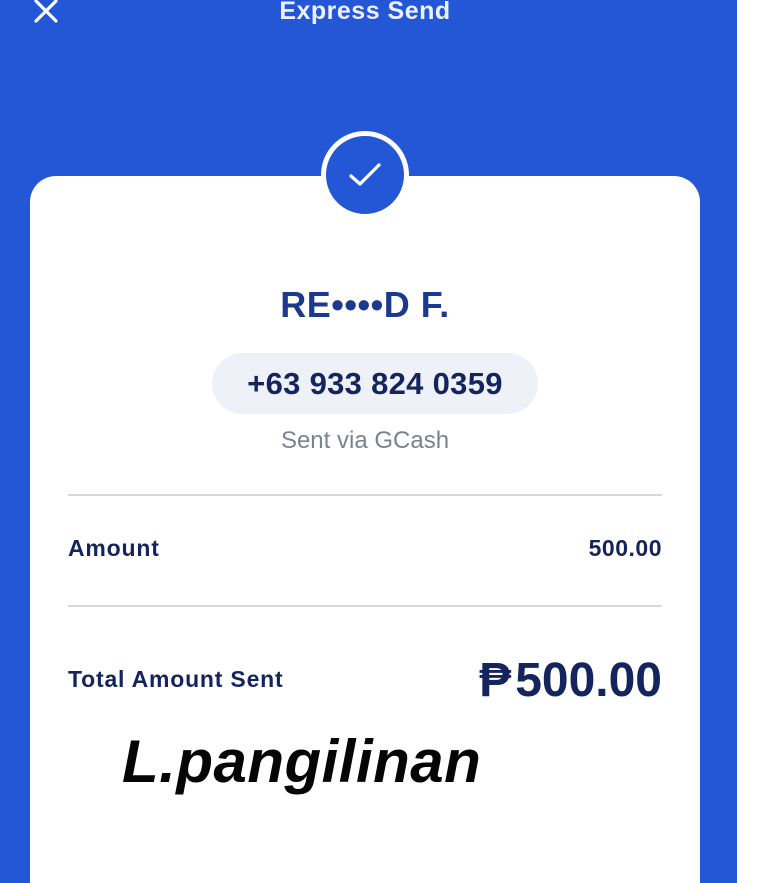  I want to click on name-overlay: L.pangilinan, so click(325, 761).